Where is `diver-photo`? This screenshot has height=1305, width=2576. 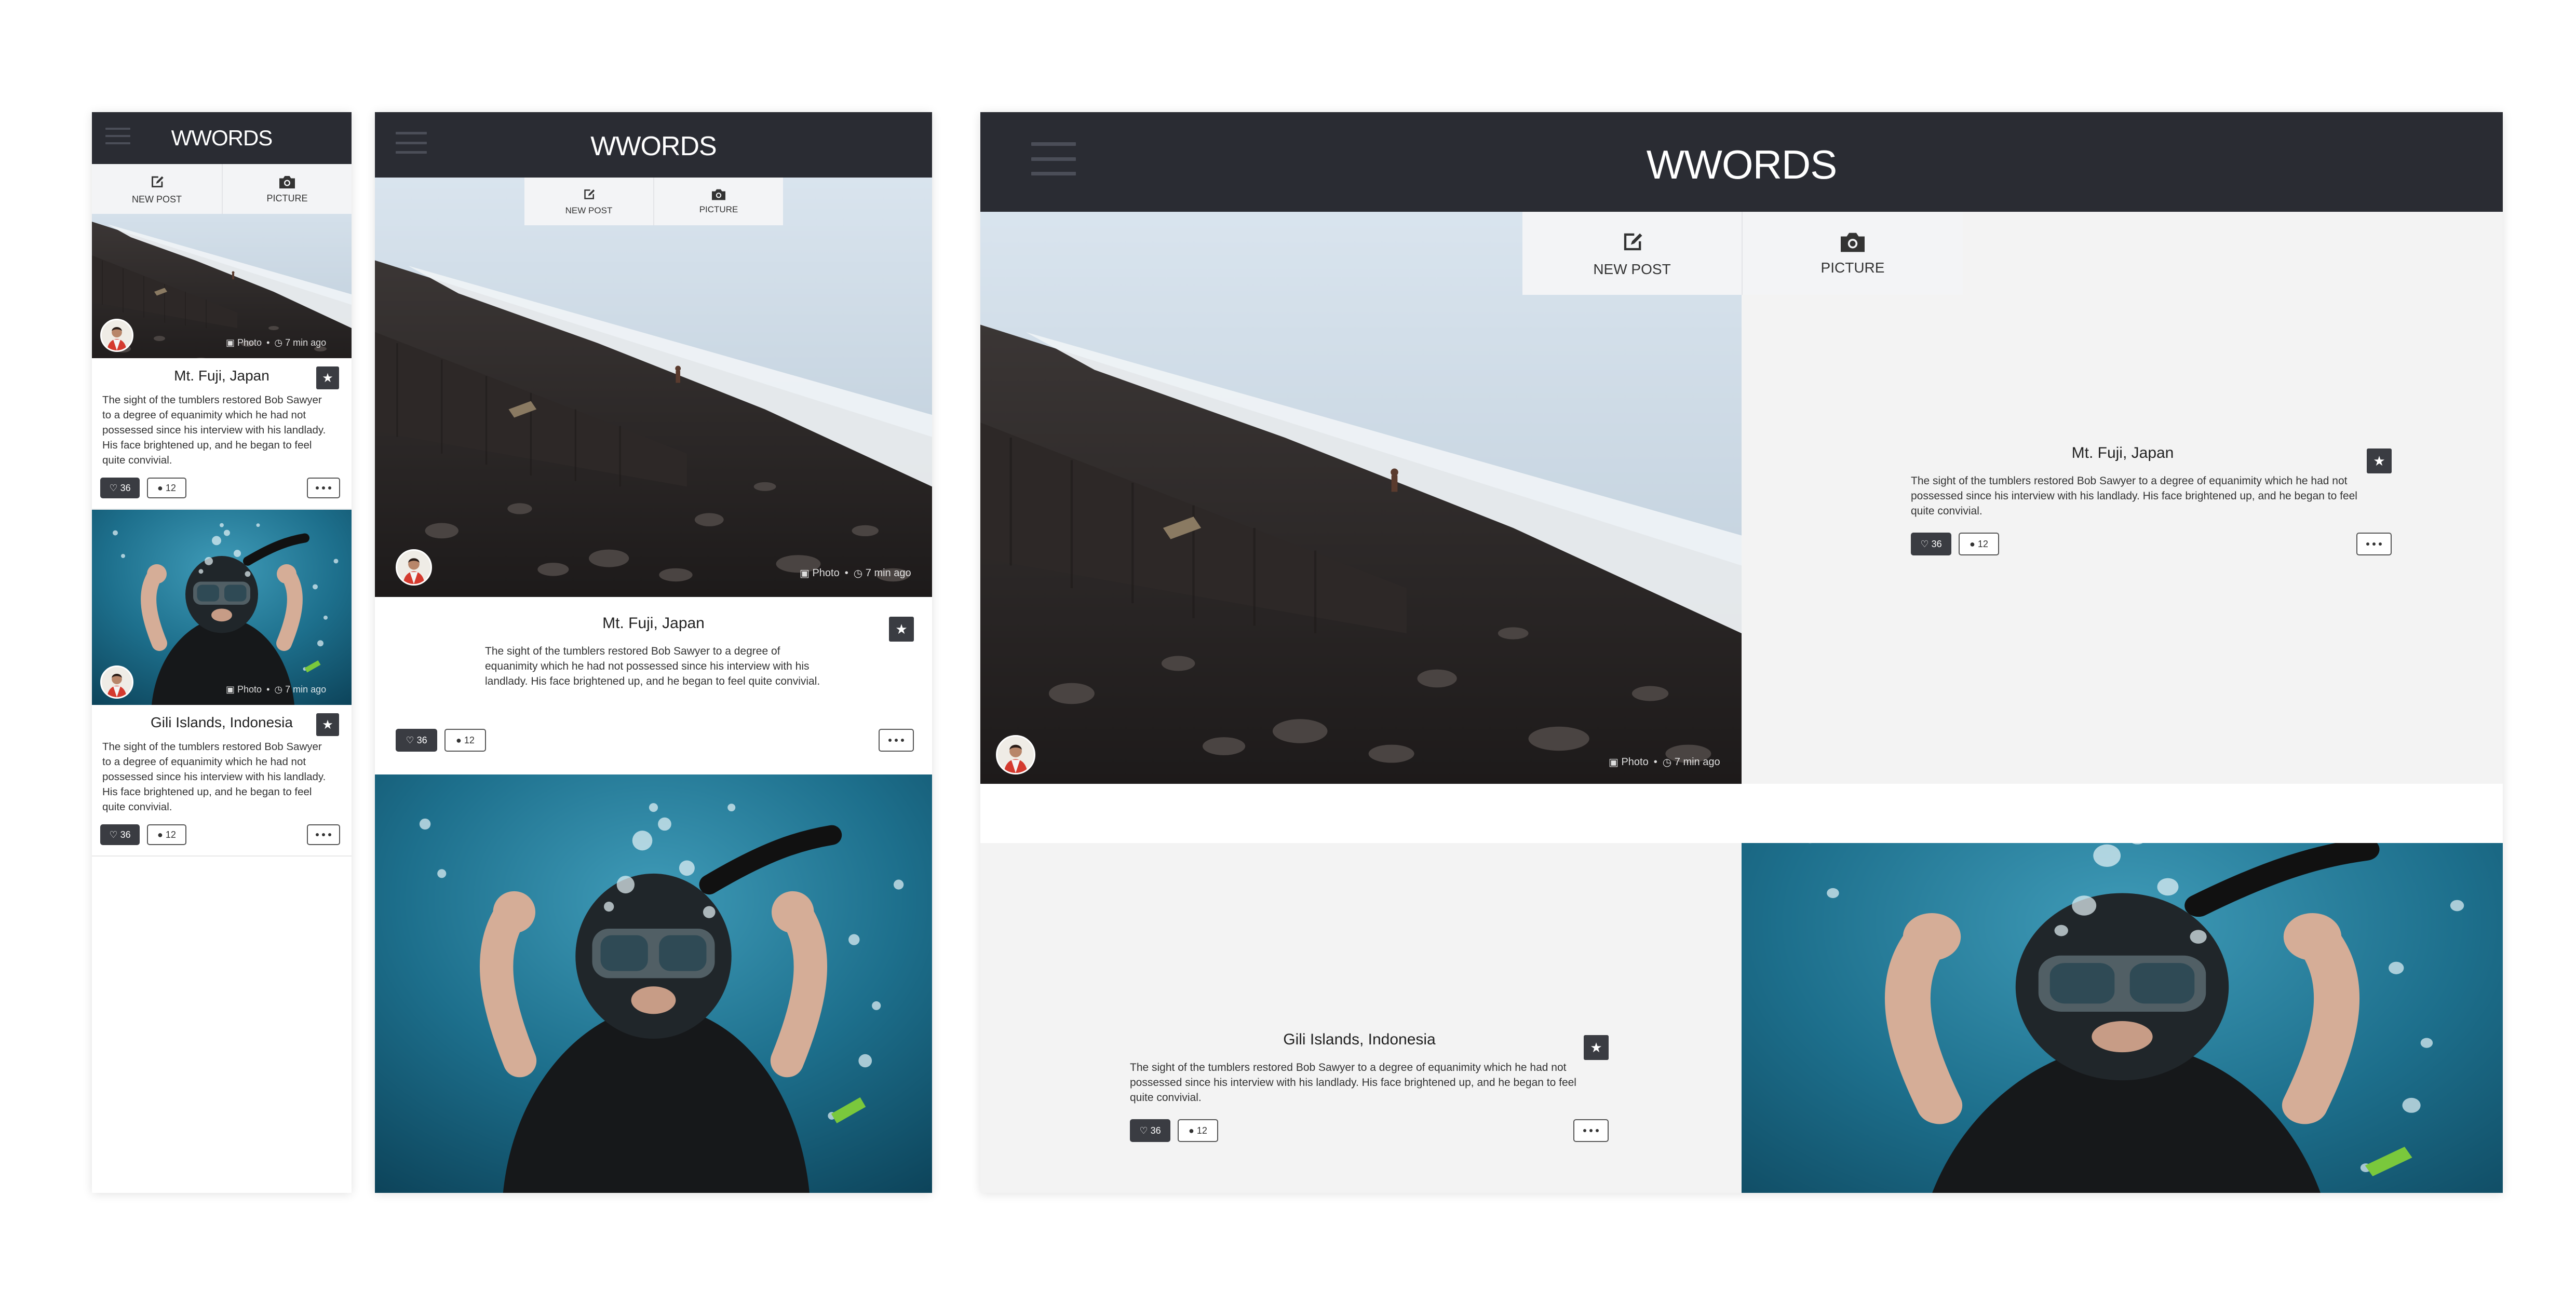
diver-photo is located at coordinates (2122, 1018).